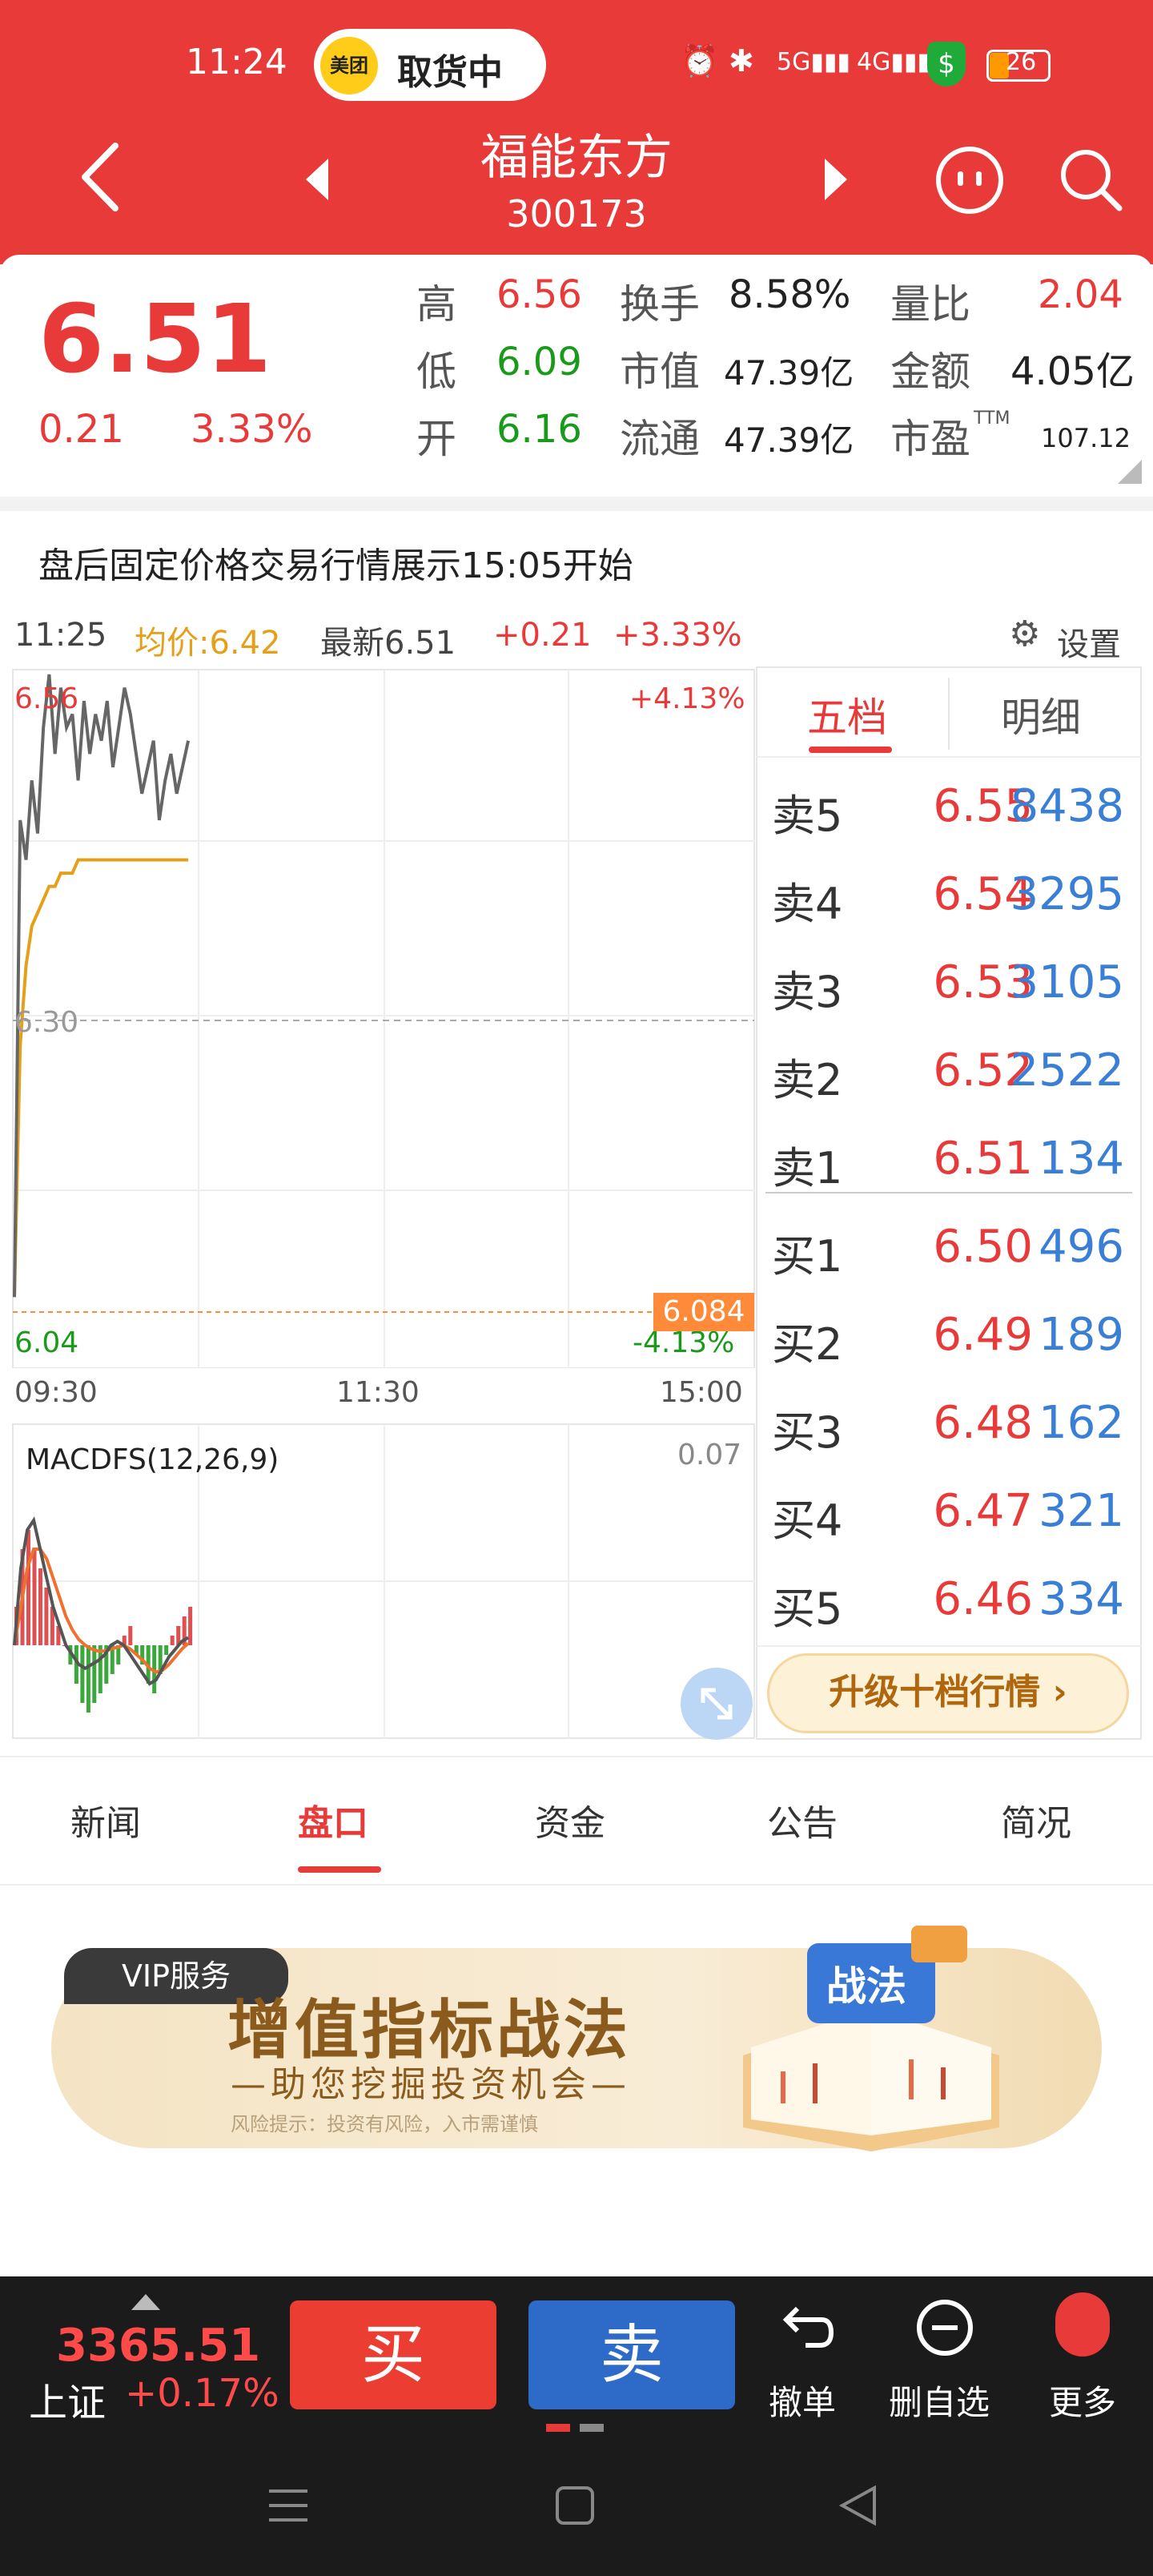 The image size is (1153, 2576). I want to click on buy-button: 买, so click(393, 2354).